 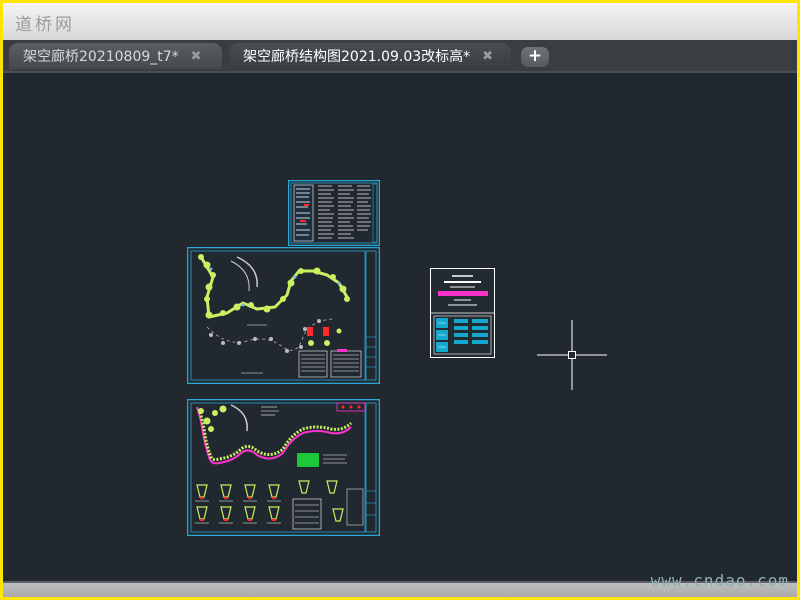 I want to click on tab-drawing-1: 架空廊桥20210809_t7* ✖, so click(x=115, y=56).